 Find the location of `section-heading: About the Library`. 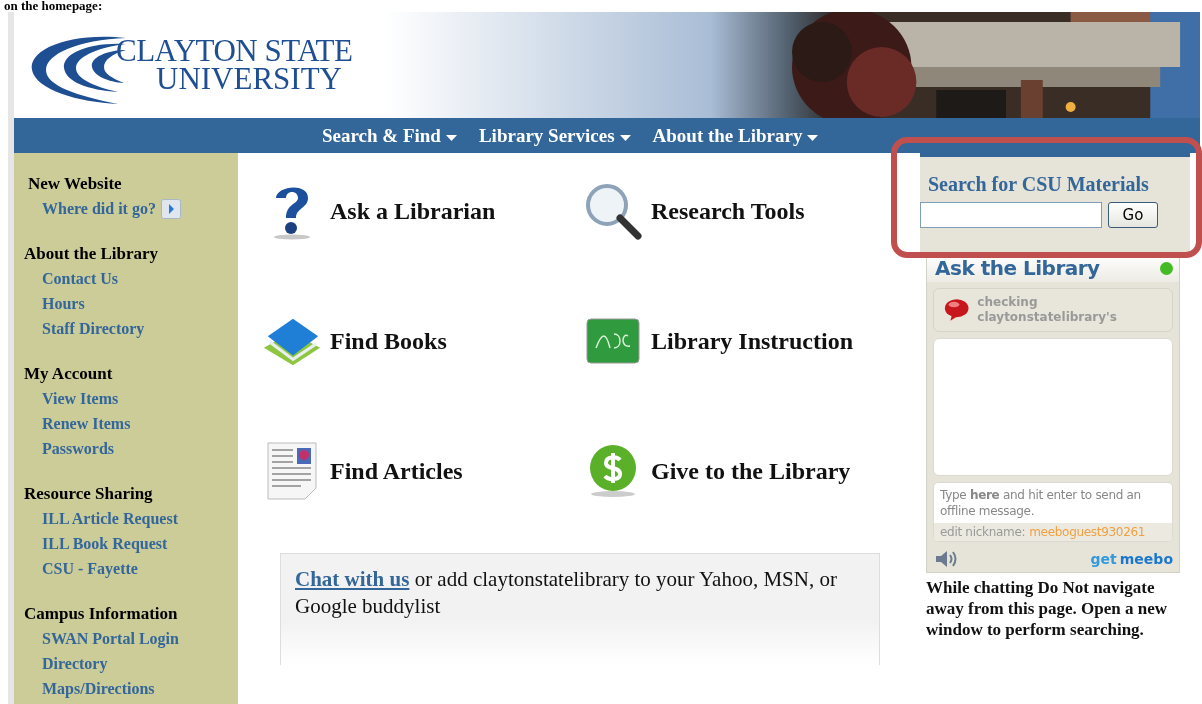

section-heading: About the Library is located at coordinates (92, 254).